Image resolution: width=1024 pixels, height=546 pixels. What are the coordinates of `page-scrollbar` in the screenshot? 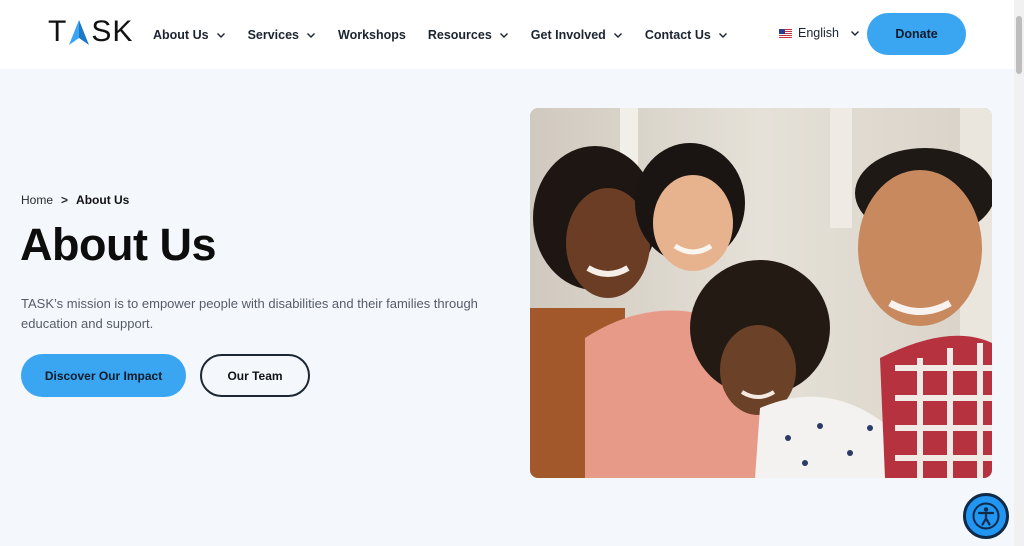 It's located at (1019, 273).